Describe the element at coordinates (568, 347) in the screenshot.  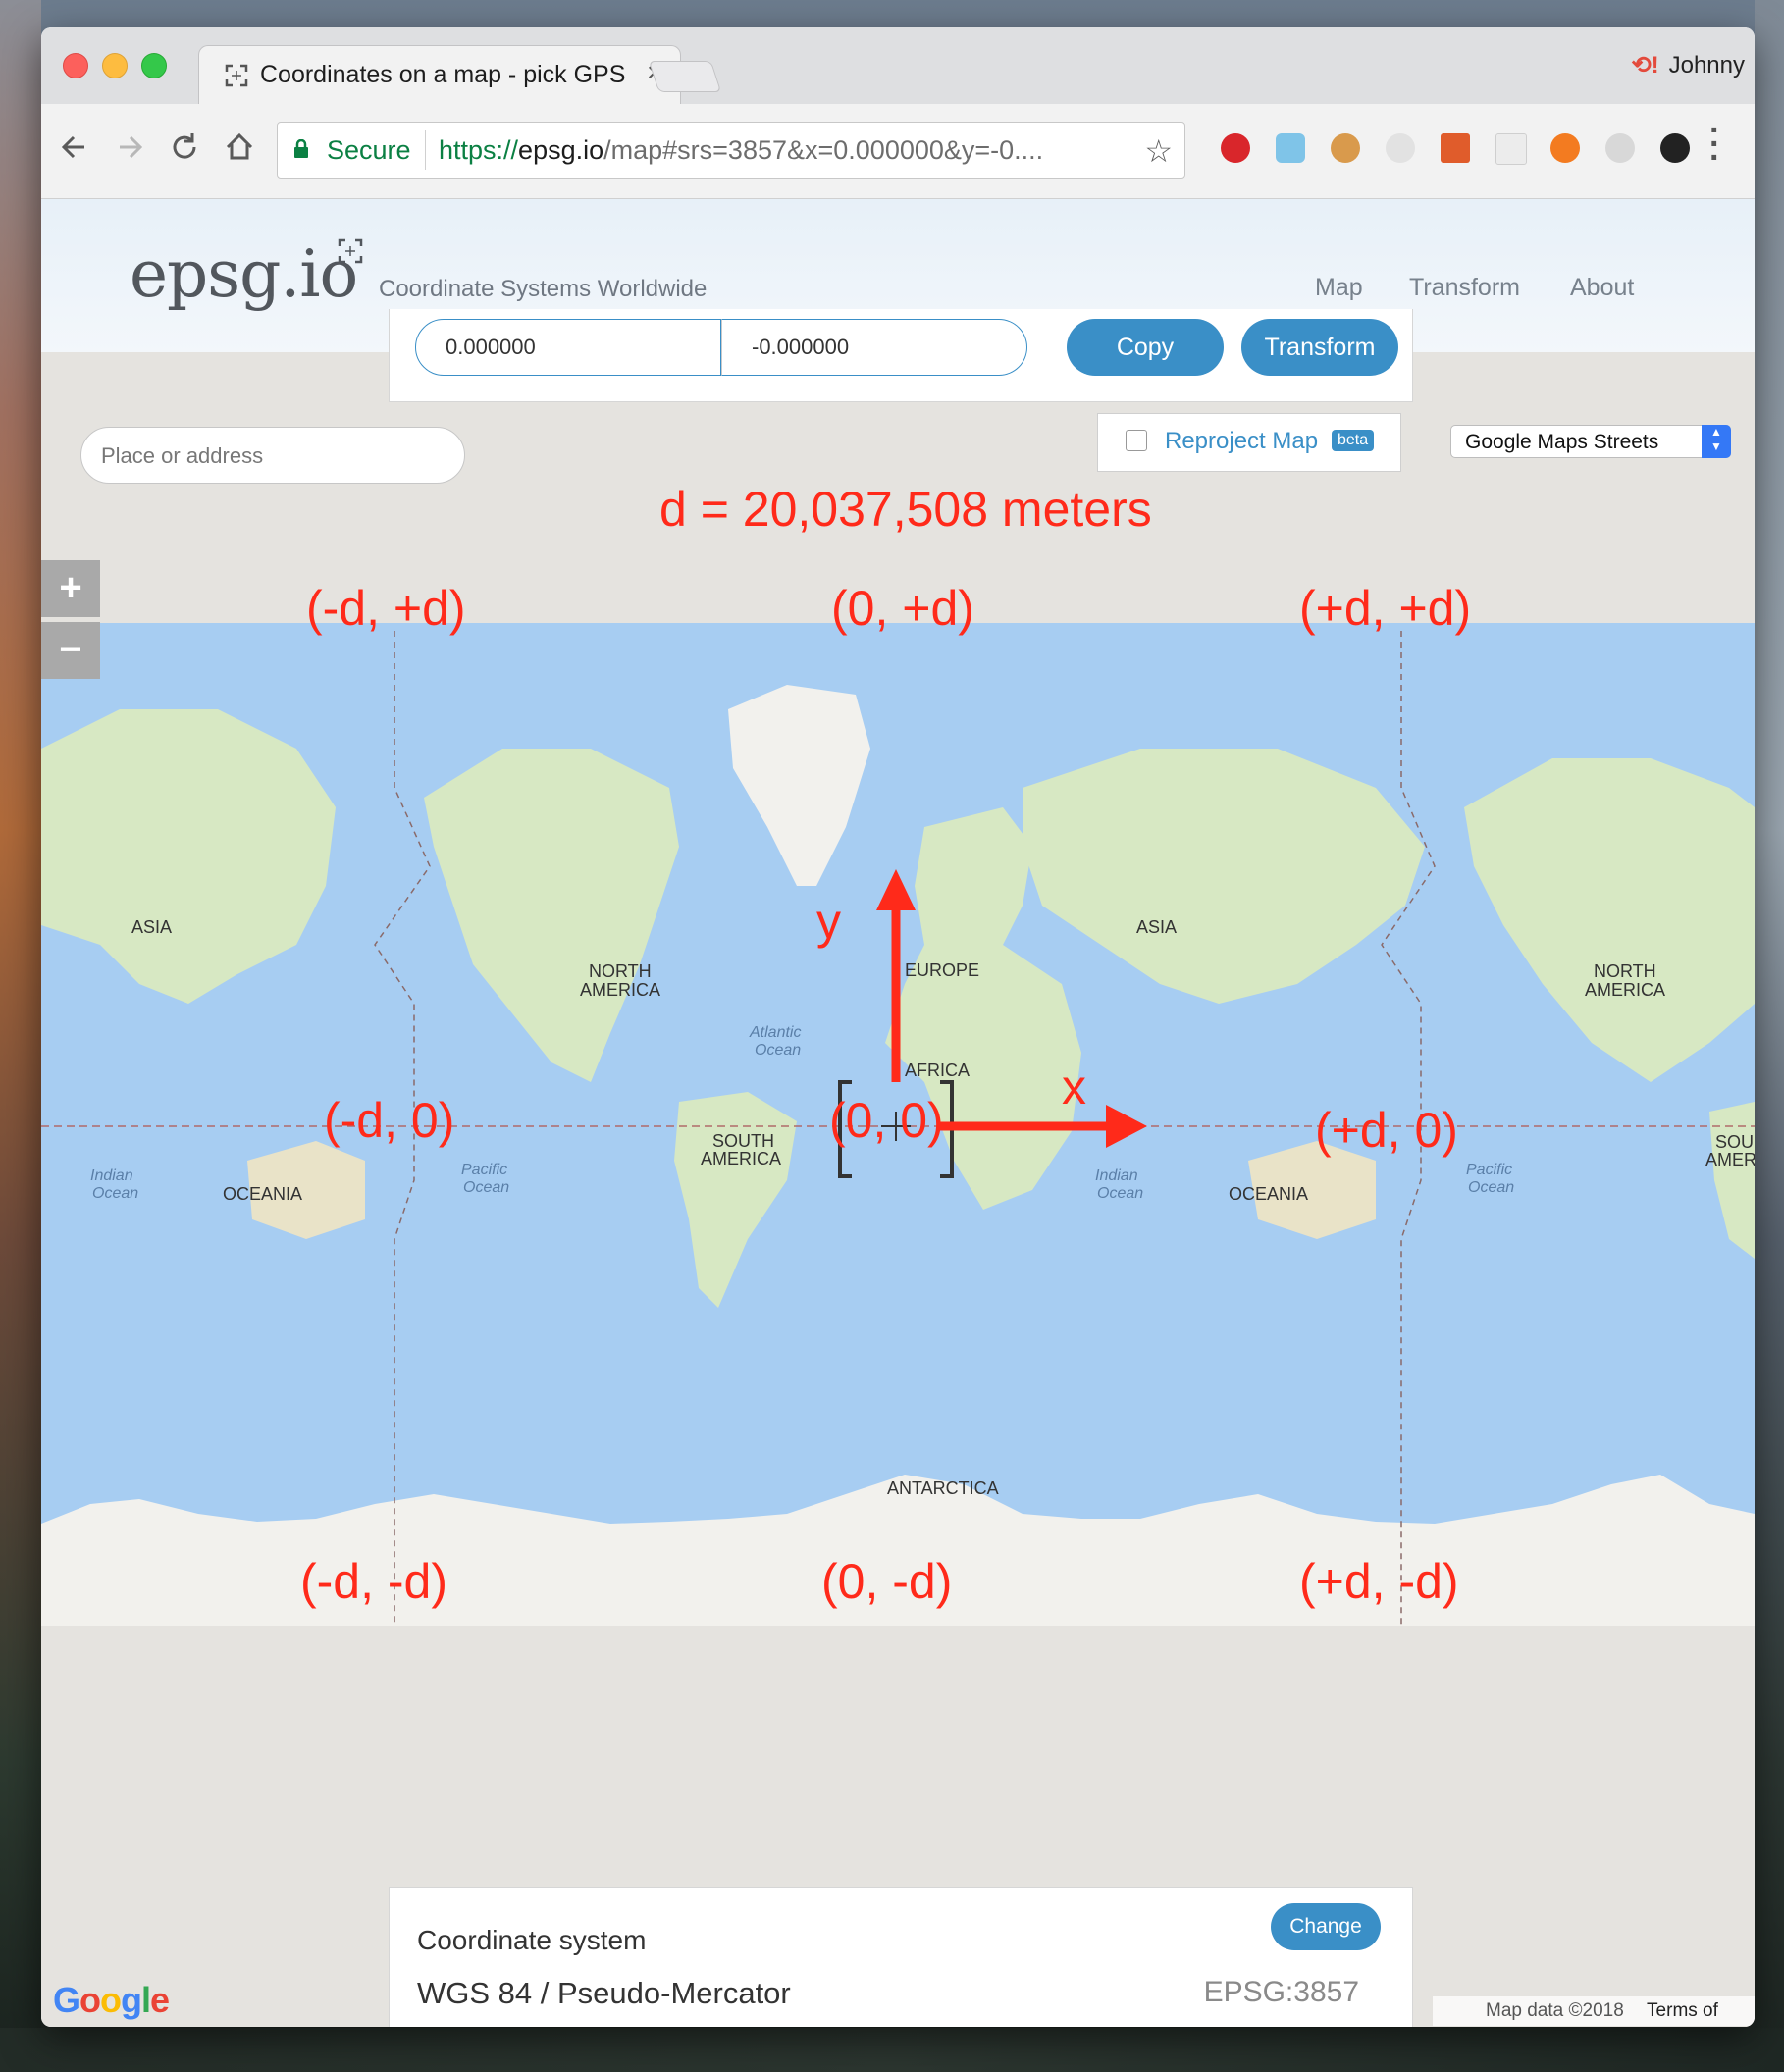
I see `x-coordinate-input` at that location.